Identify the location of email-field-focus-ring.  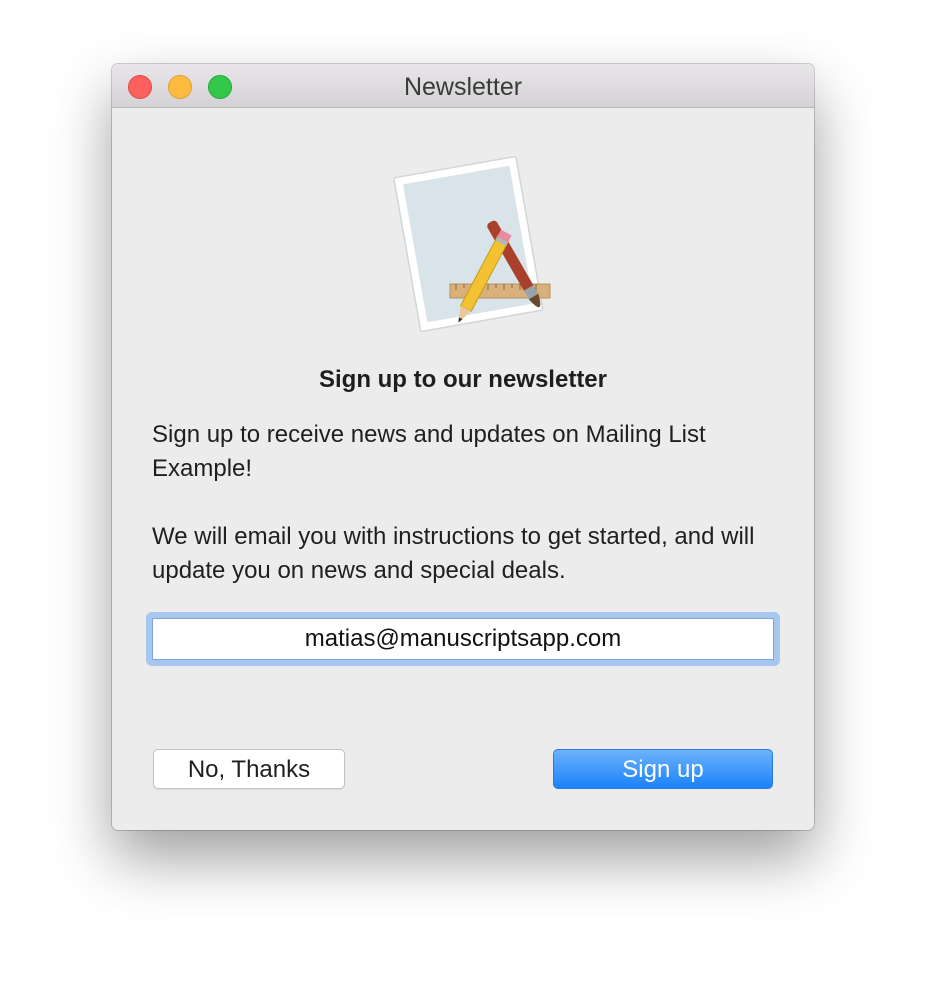
(463, 639).